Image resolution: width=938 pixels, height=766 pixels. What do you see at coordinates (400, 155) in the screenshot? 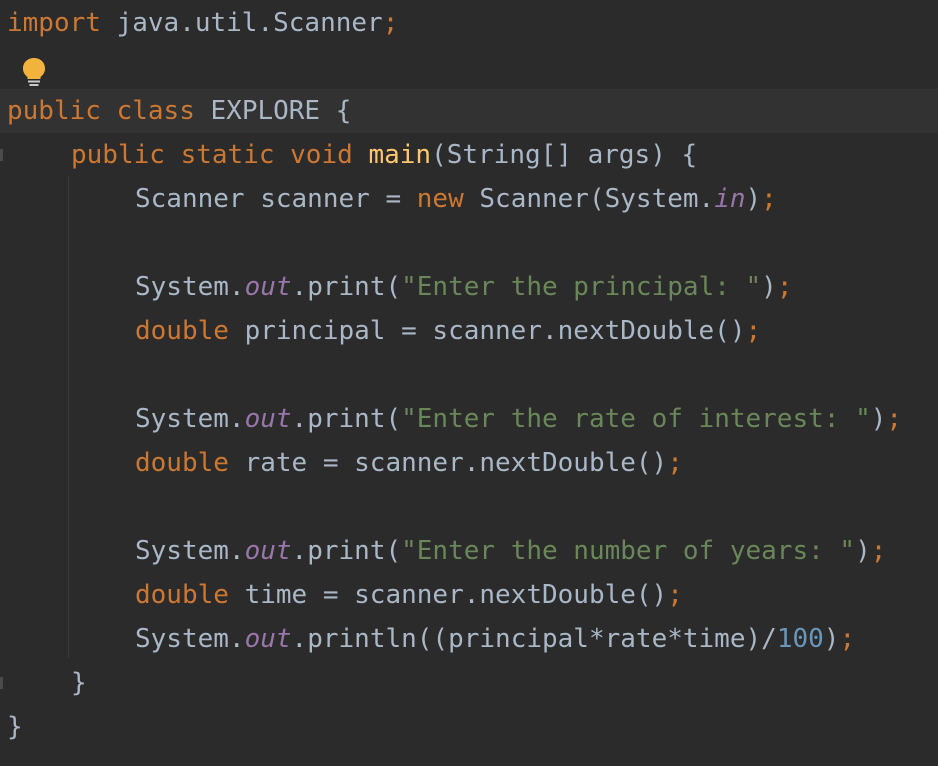
I see `code-token: main` at bounding box center [400, 155].